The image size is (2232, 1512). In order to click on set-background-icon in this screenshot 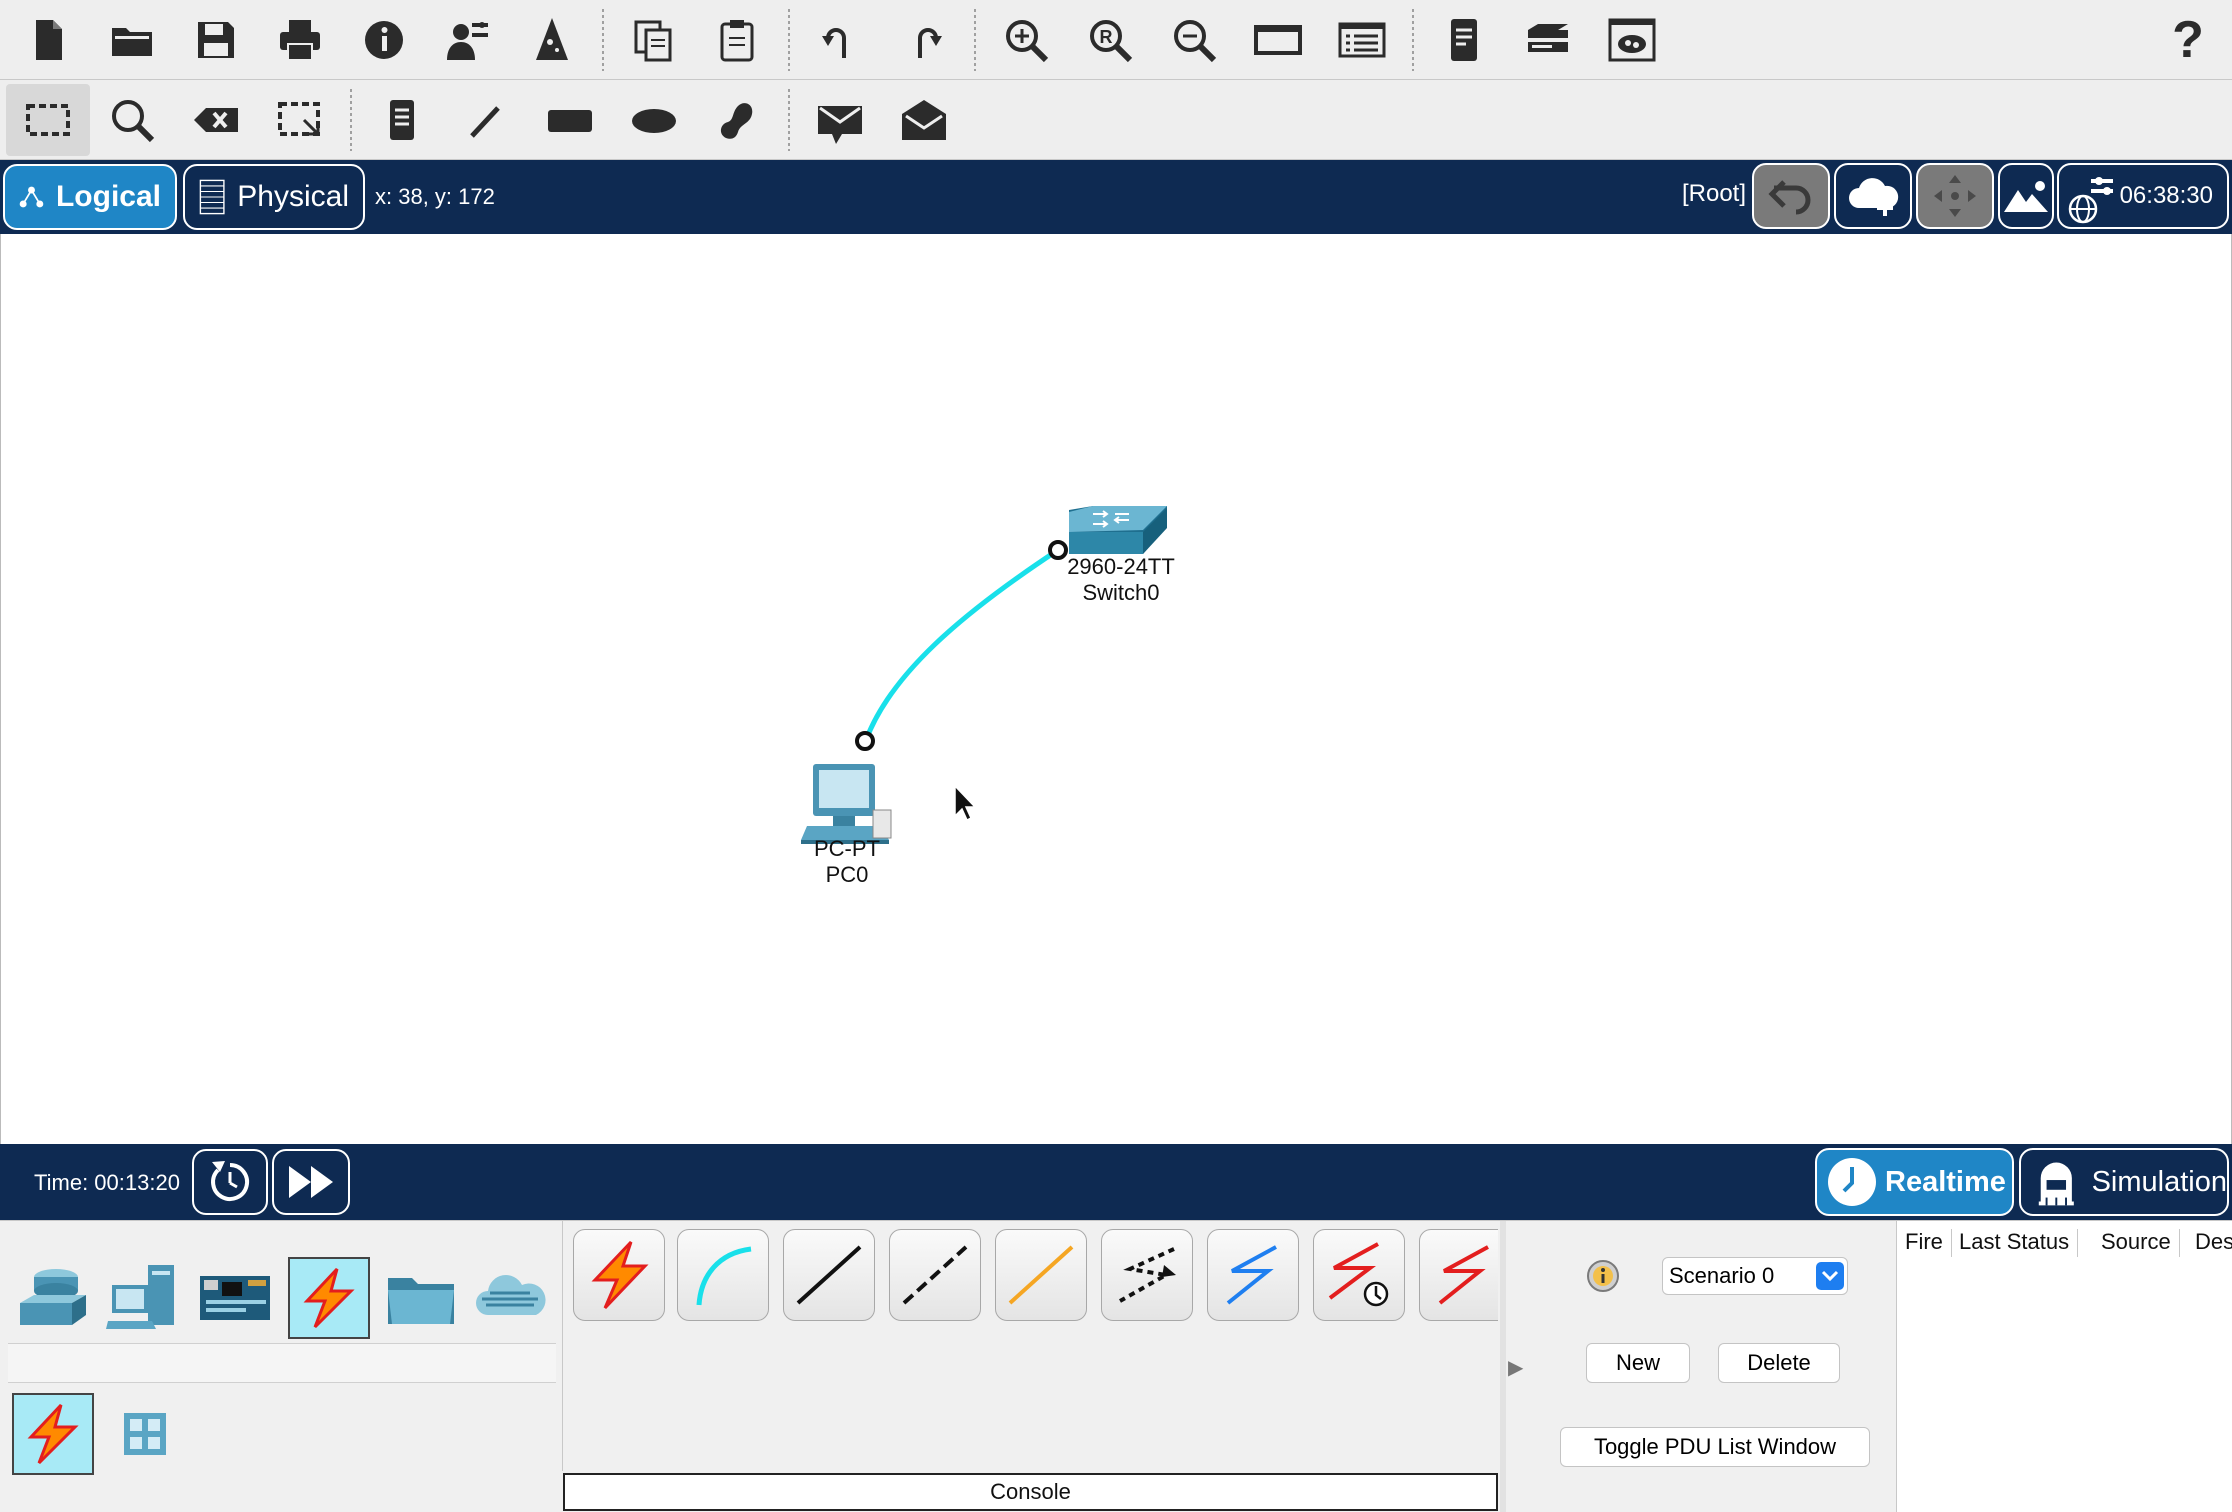, I will do `click(2026, 196)`.